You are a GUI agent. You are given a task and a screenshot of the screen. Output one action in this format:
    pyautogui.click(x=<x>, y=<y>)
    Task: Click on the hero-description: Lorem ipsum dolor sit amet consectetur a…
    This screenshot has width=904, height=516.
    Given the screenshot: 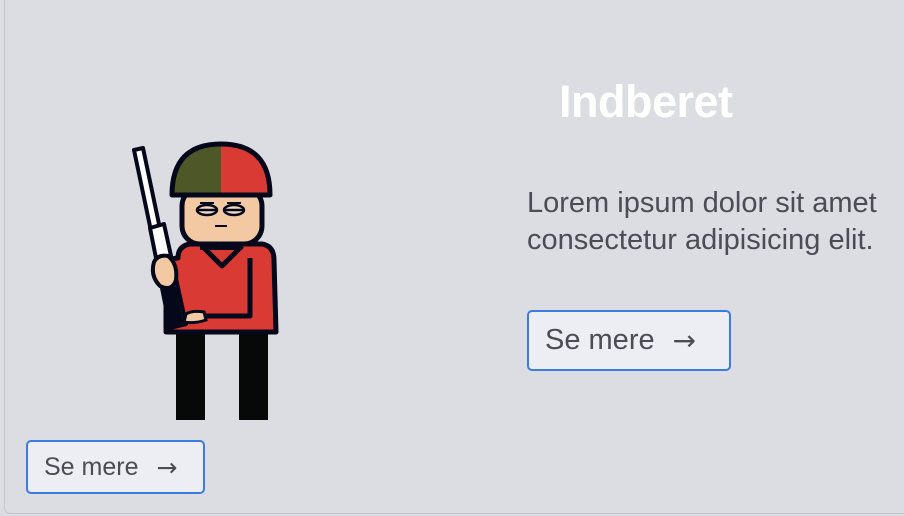 What is the action you would take?
    pyautogui.click(x=702, y=221)
    